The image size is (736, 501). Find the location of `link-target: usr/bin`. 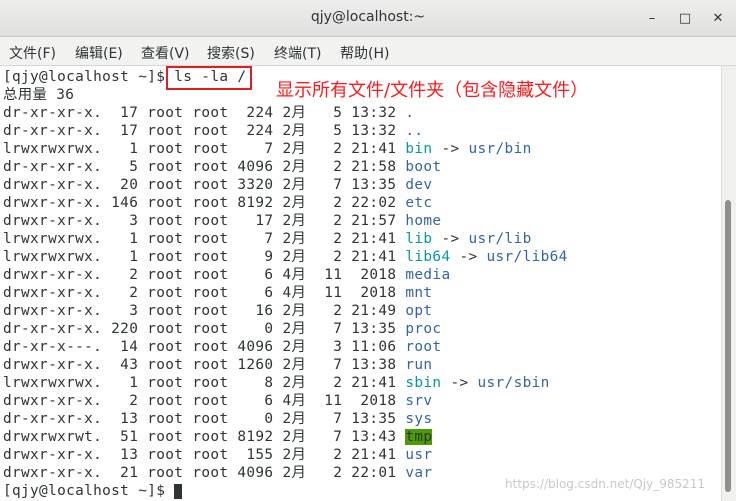

link-target: usr/bin is located at coordinates (500, 149).